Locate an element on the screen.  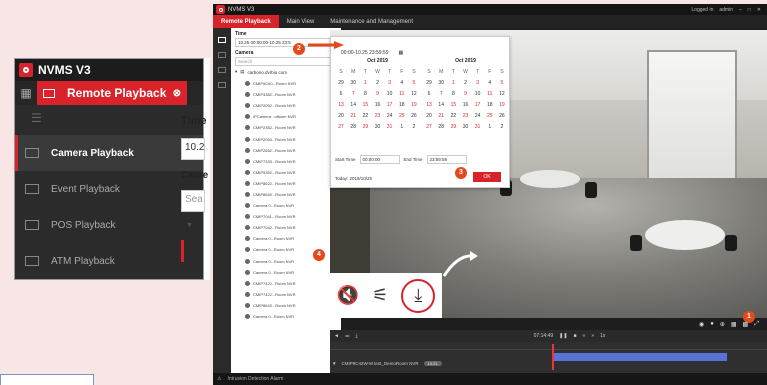
fast-forward-icon: » is located at coordinates (592, 336).